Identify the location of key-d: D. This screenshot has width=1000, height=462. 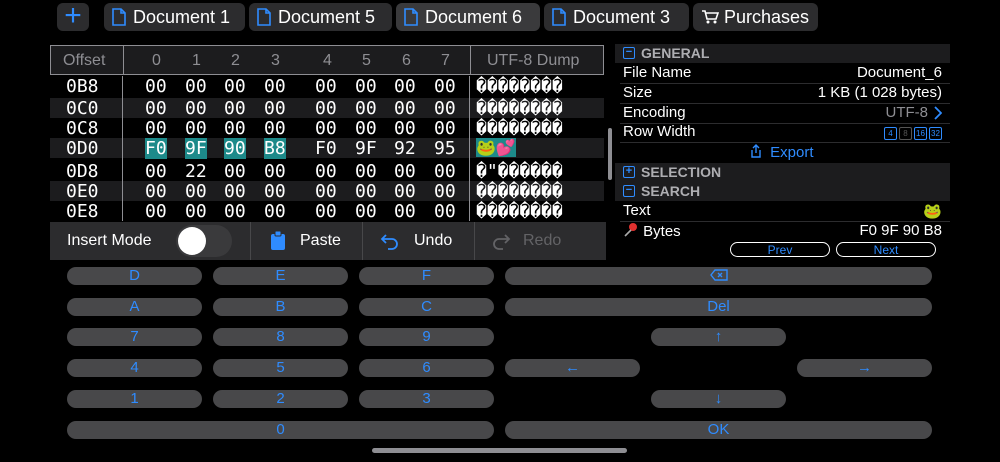
(134, 276).